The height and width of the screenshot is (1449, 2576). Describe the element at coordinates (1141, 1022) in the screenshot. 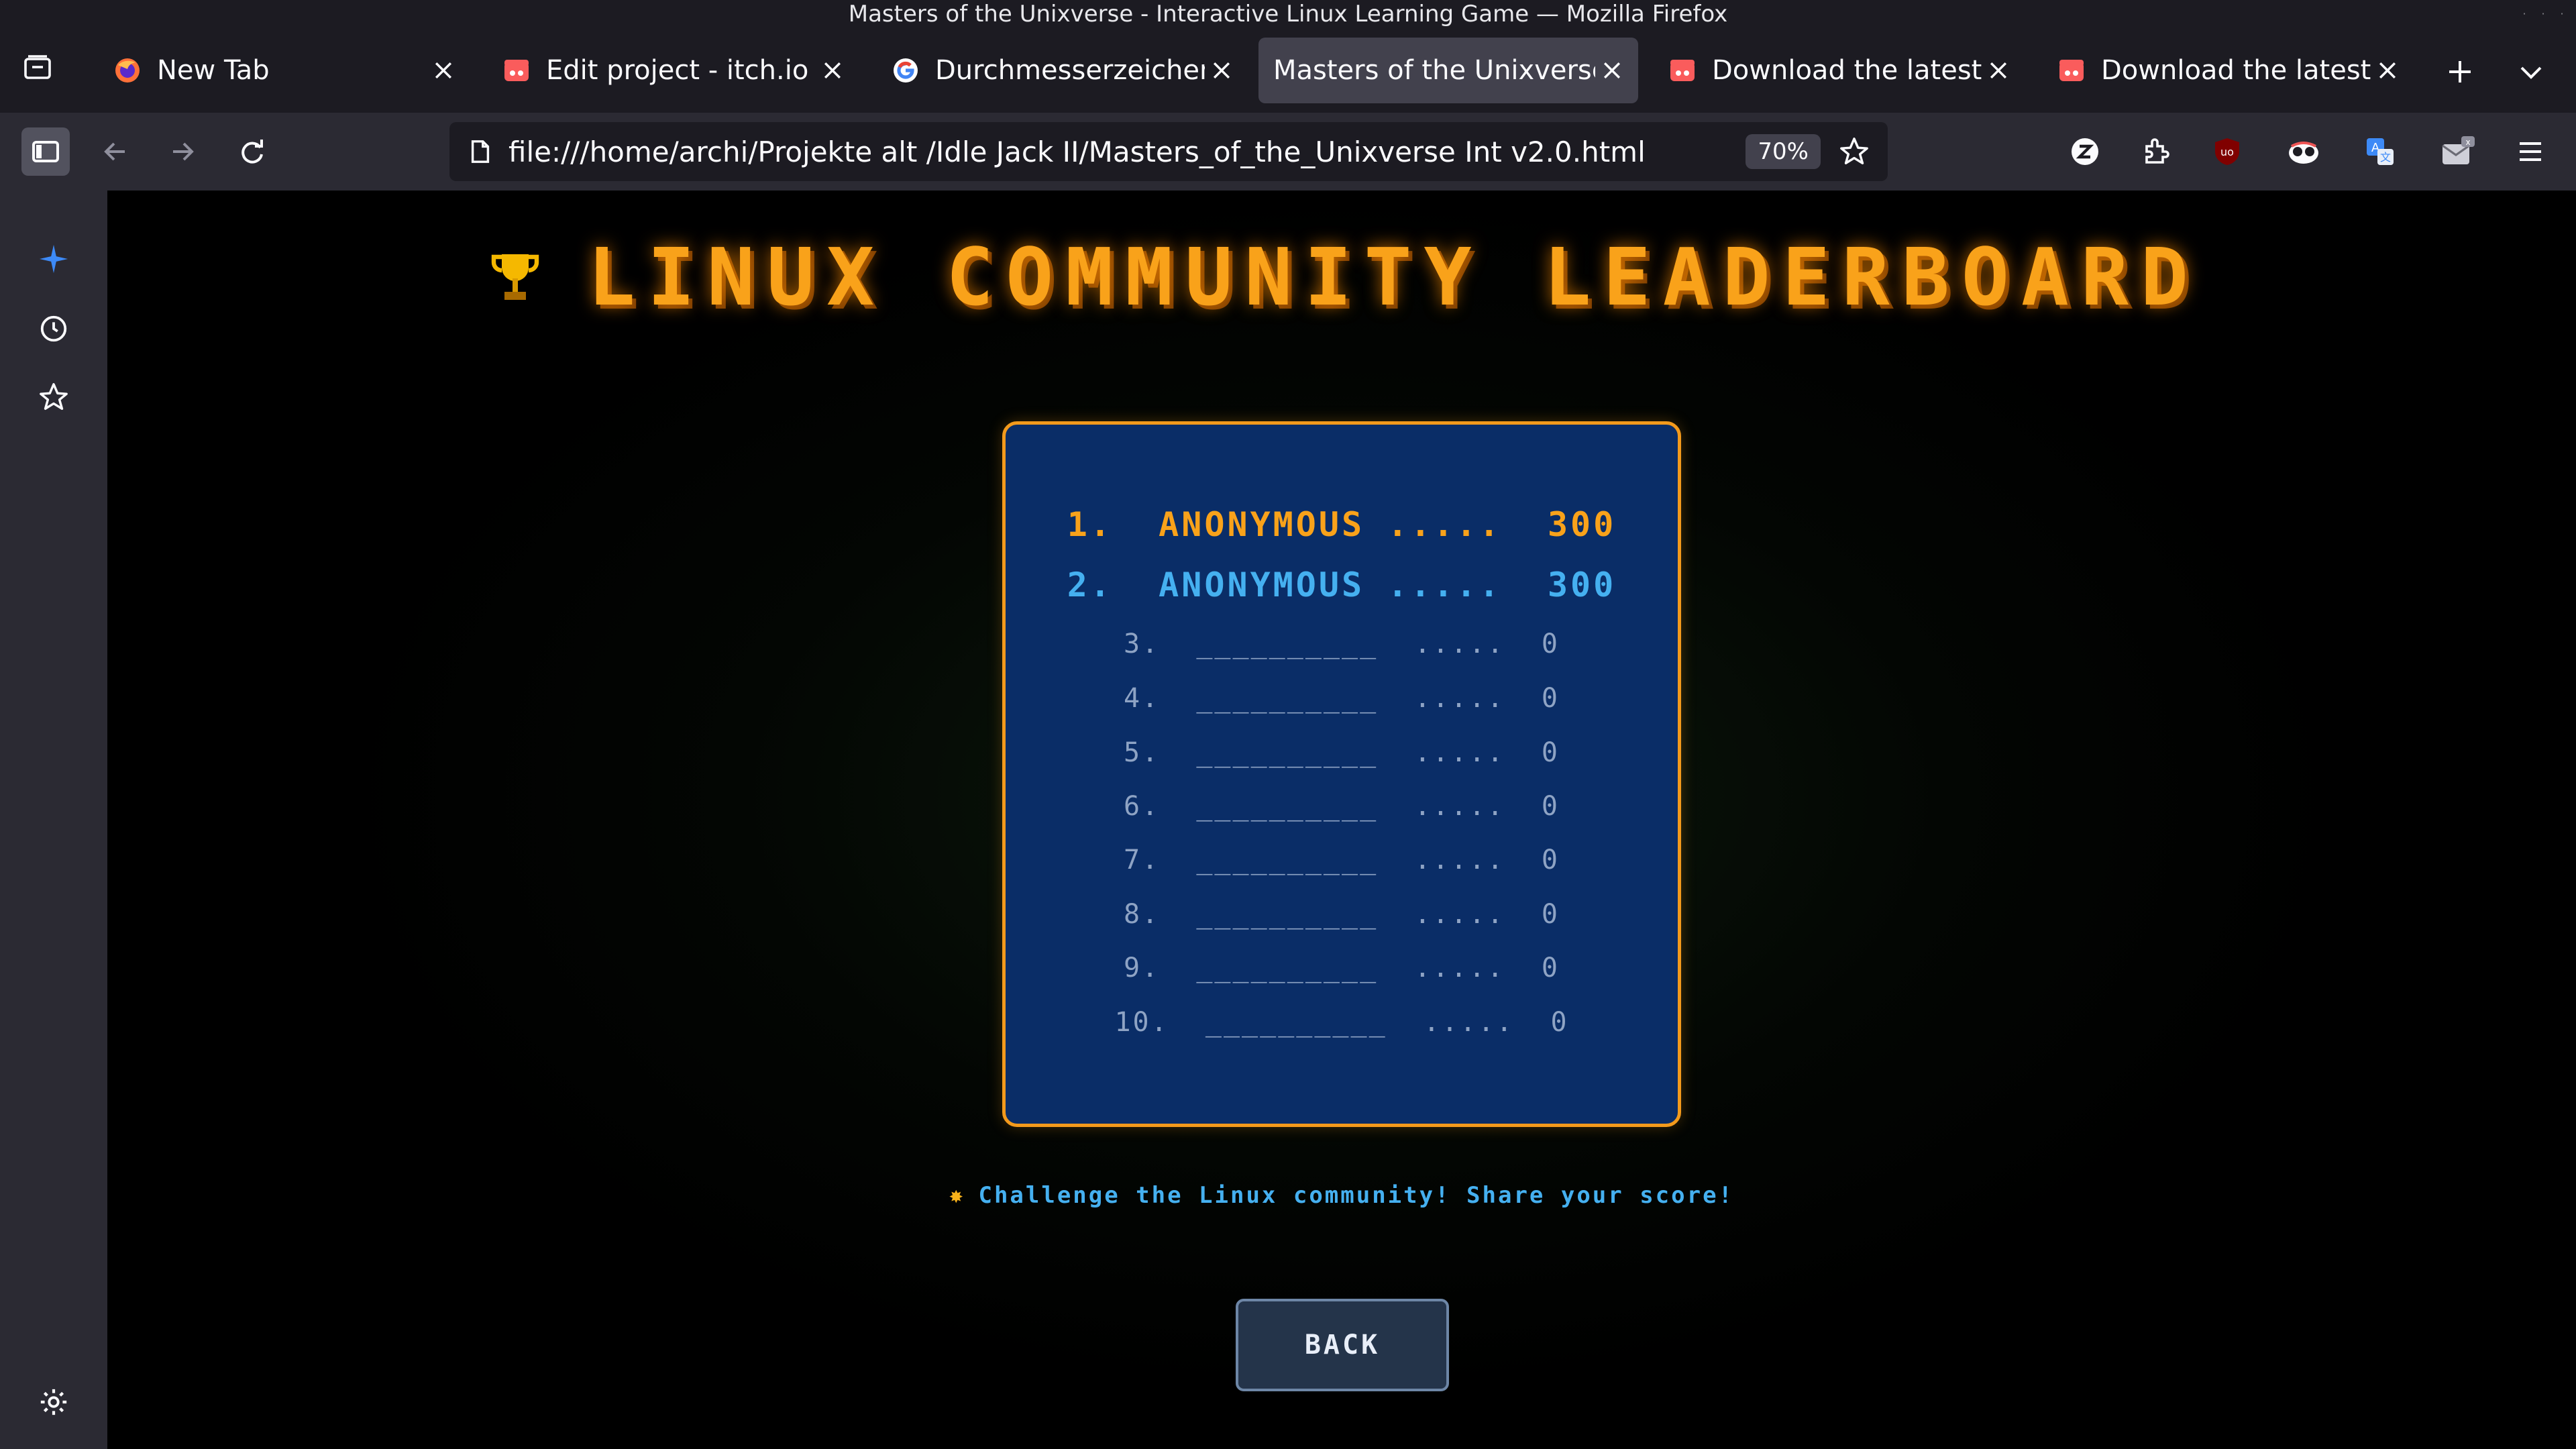

I see `rank: 10.` at that location.